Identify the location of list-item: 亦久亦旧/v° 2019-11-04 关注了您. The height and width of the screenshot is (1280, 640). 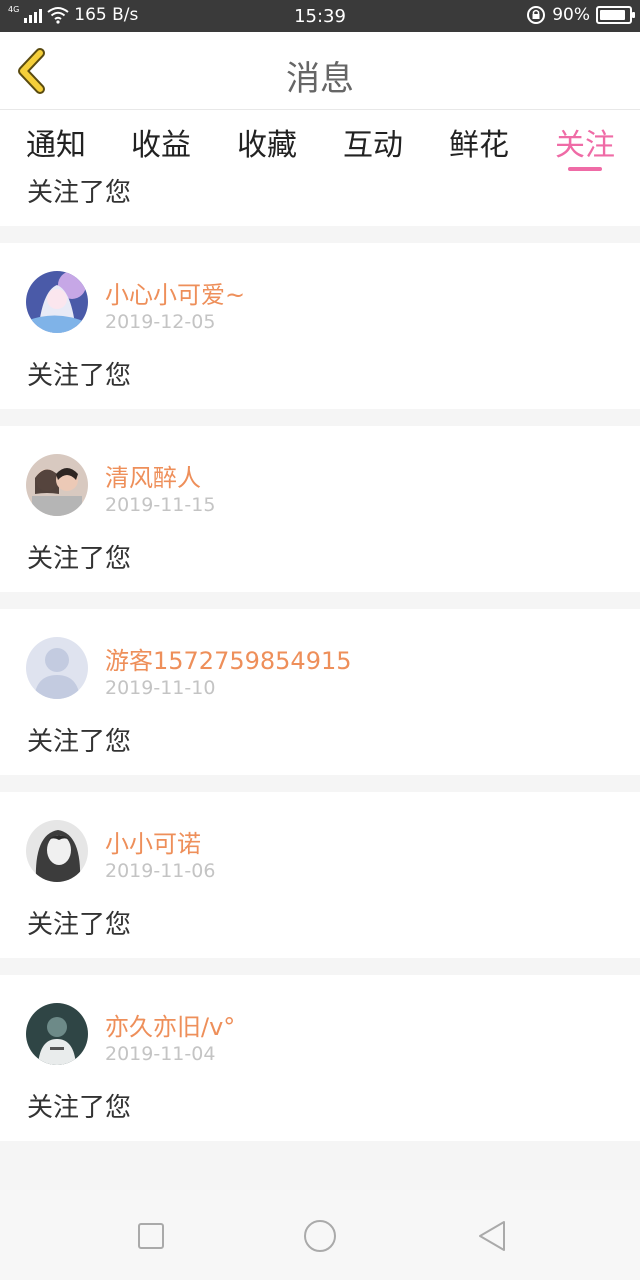
(320, 1058).